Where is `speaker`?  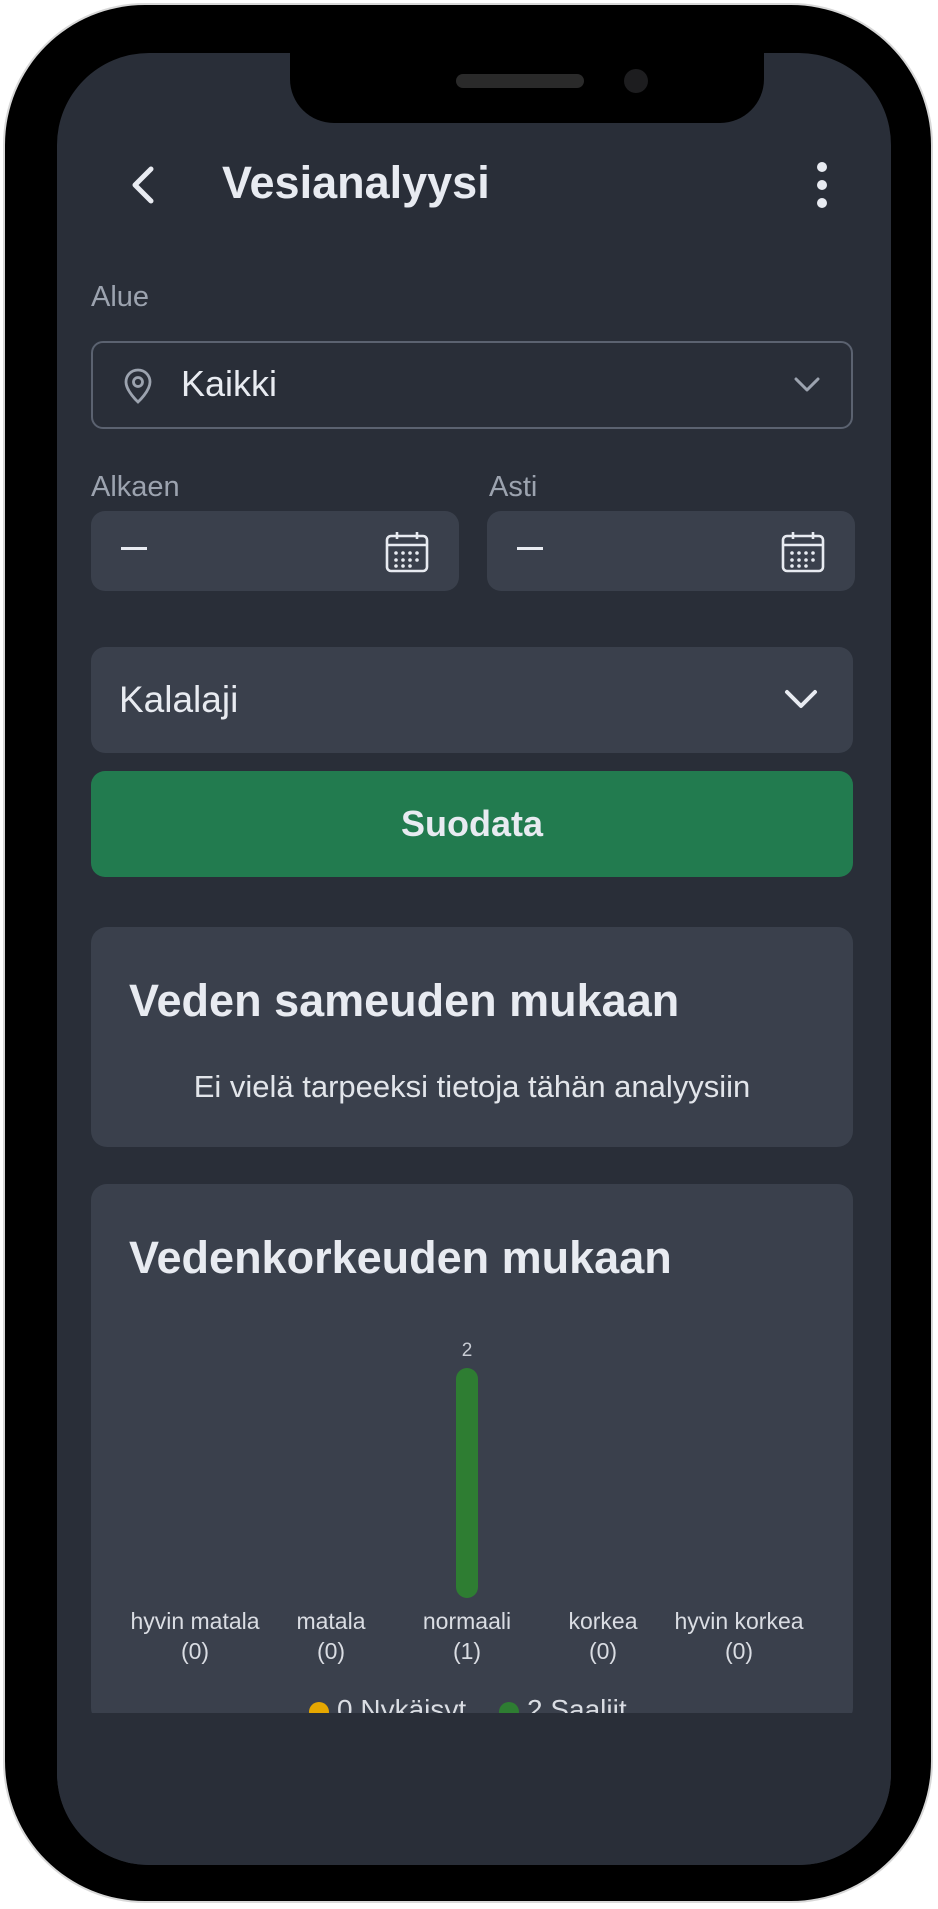 speaker is located at coordinates (520, 81).